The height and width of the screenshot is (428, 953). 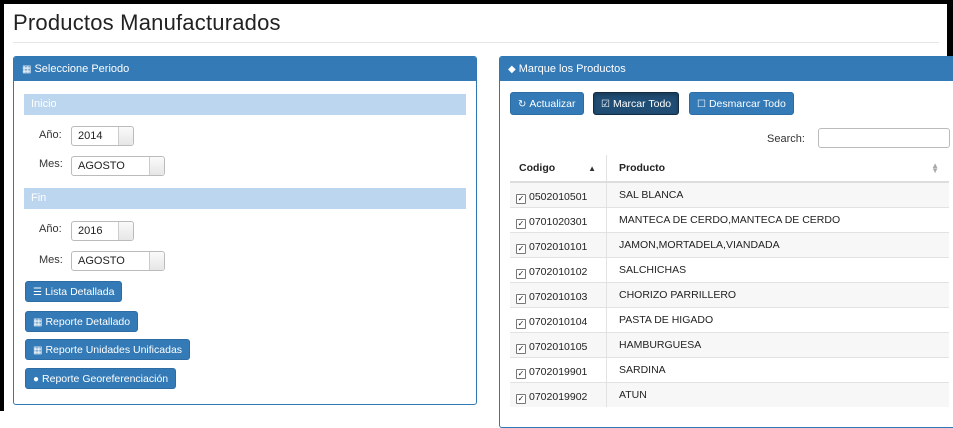 What do you see at coordinates (558, 197) in the screenshot?
I see `codigo-value: 0502010501` at bounding box center [558, 197].